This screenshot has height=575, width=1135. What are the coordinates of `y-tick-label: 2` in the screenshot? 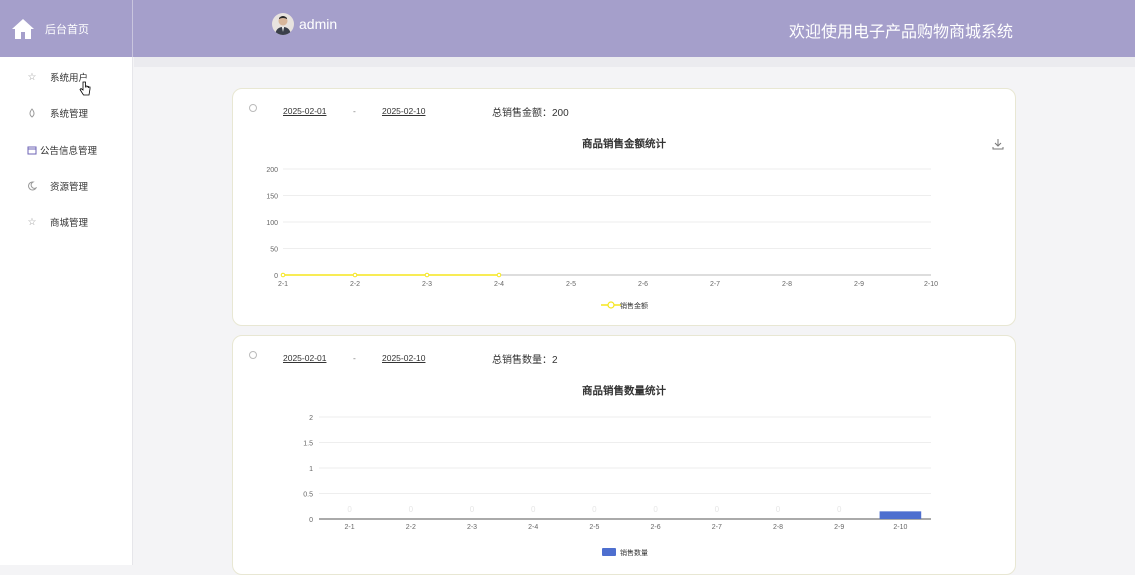 It's located at (311, 418).